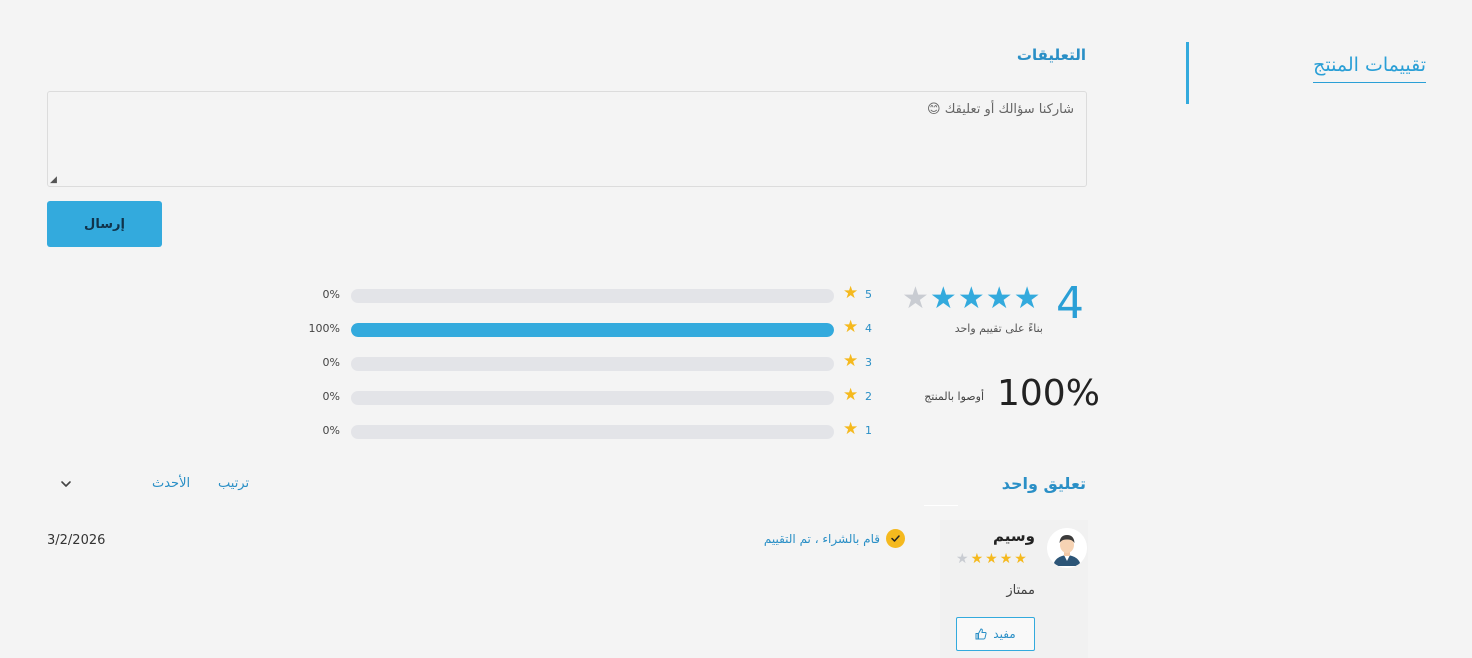  I want to click on product-reviews-tab-label: تقييمات المنتج, so click(1369, 68).